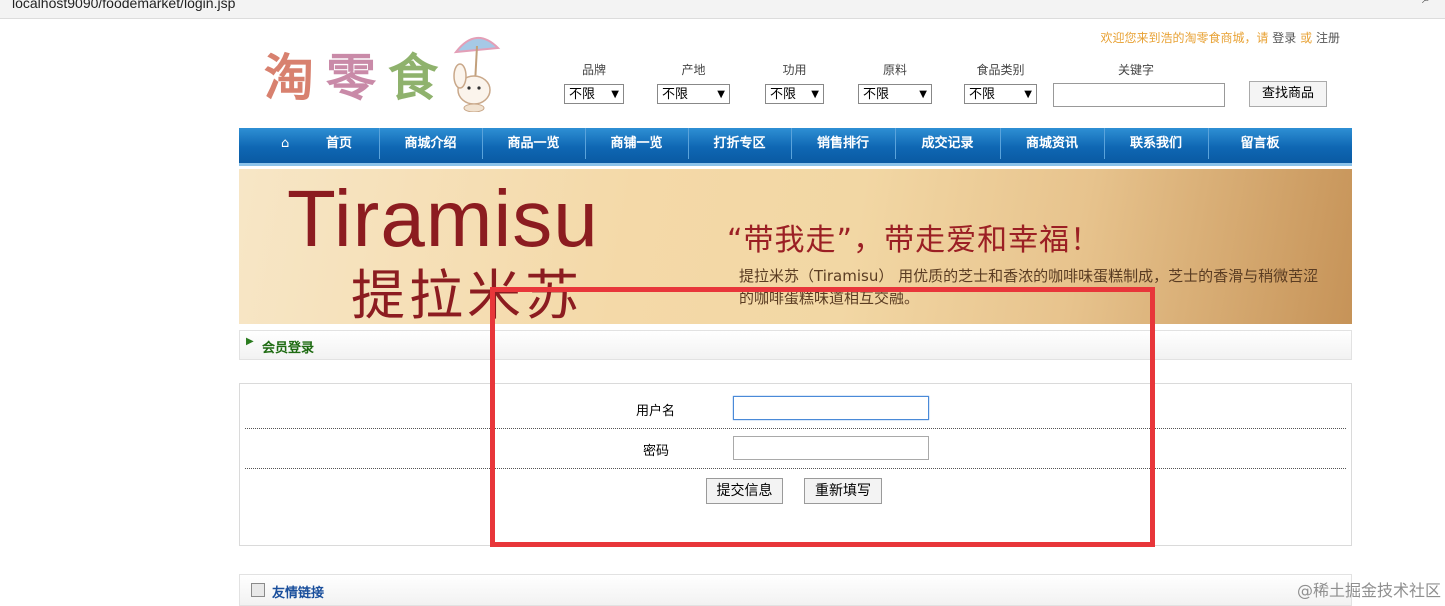  Describe the element at coordinates (637, 143) in the screenshot. I see `nav-item-shops: 商铺一览` at that location.